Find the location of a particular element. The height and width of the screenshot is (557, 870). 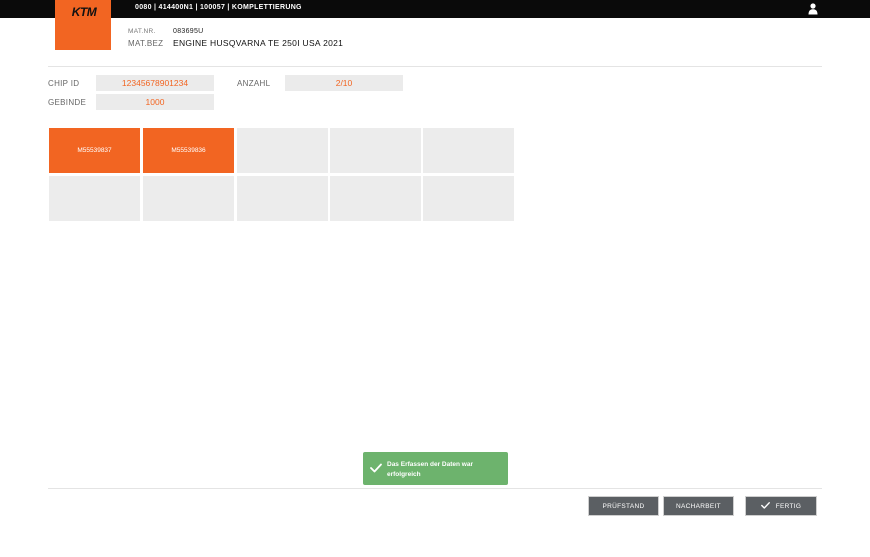

footer-divider is located at coordinates (435, 488).